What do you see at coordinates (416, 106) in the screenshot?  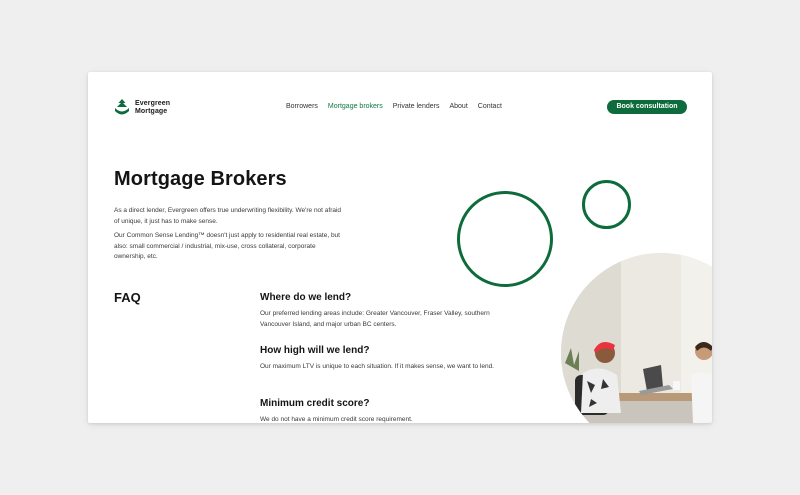 I see `nav-private-lenders: Private lenders` at bounding box center [416, 106].